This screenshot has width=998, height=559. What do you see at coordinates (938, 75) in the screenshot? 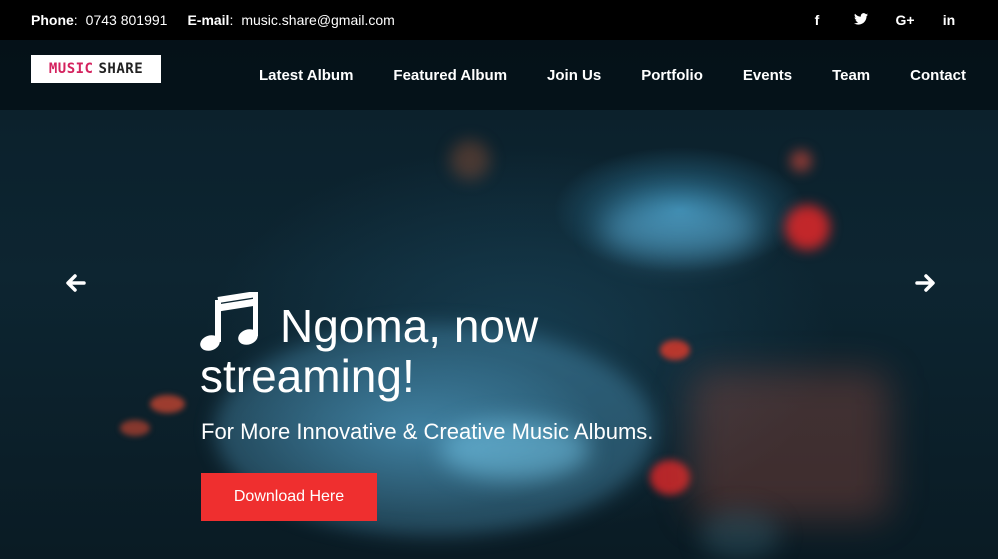
I see `nav-item-contact: Contact` at bounding box center [938, 75].